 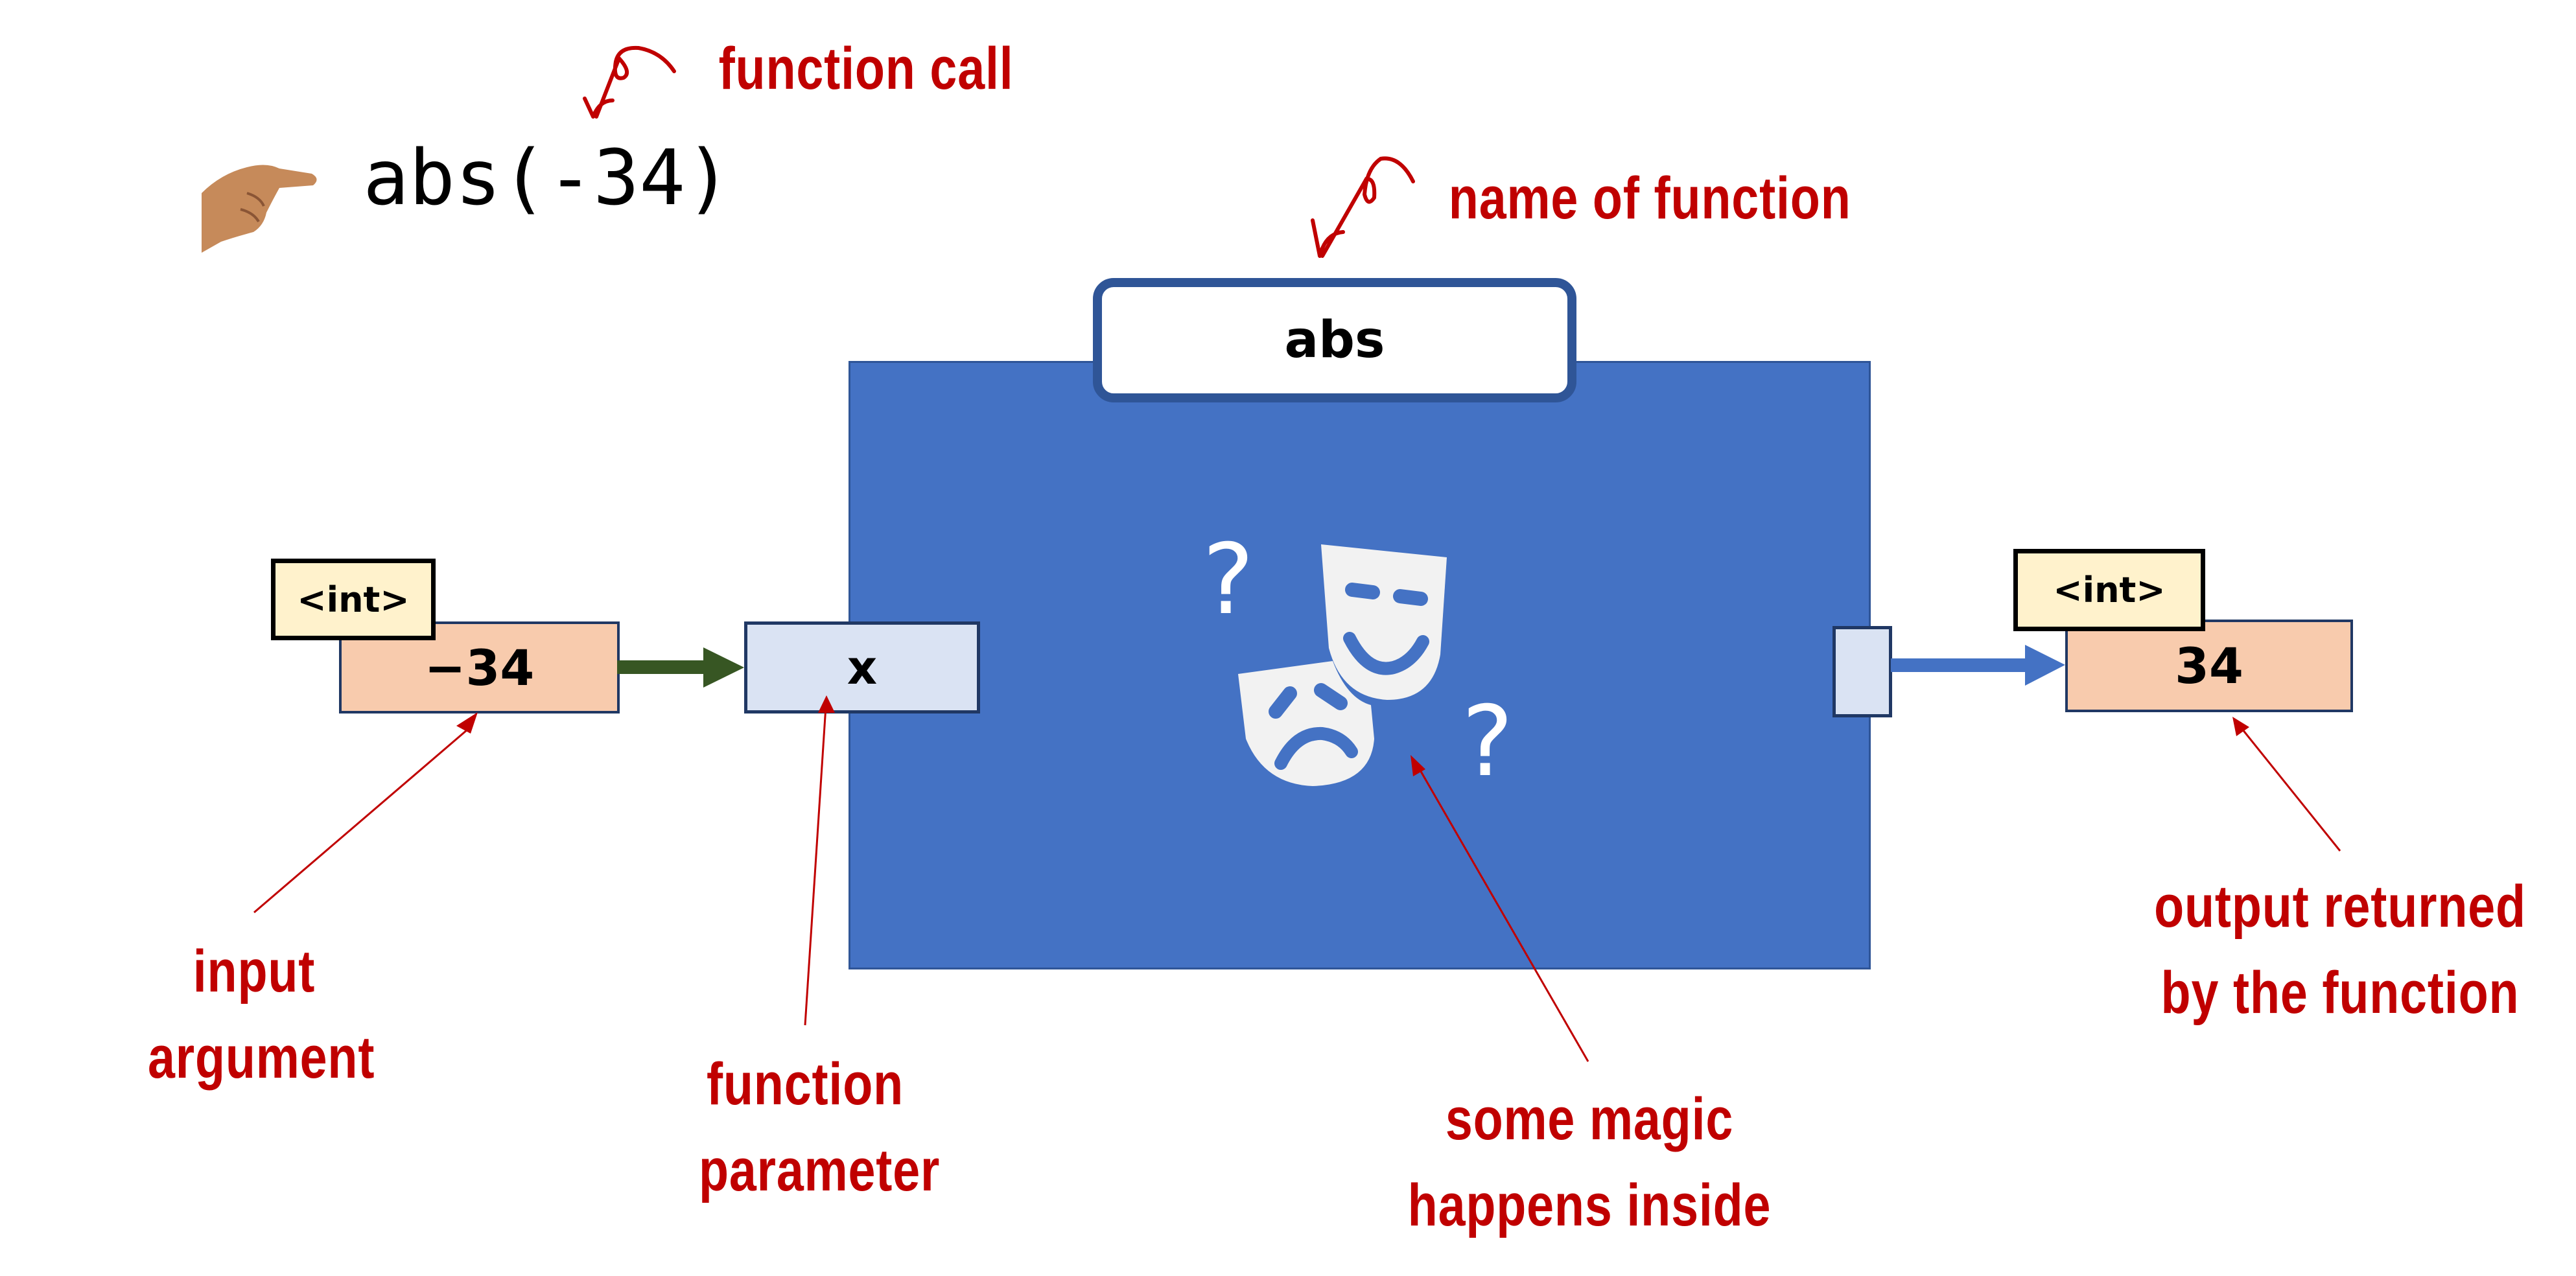 I want to click on output-type-tag: <int>, so click(x=2109, y=590).